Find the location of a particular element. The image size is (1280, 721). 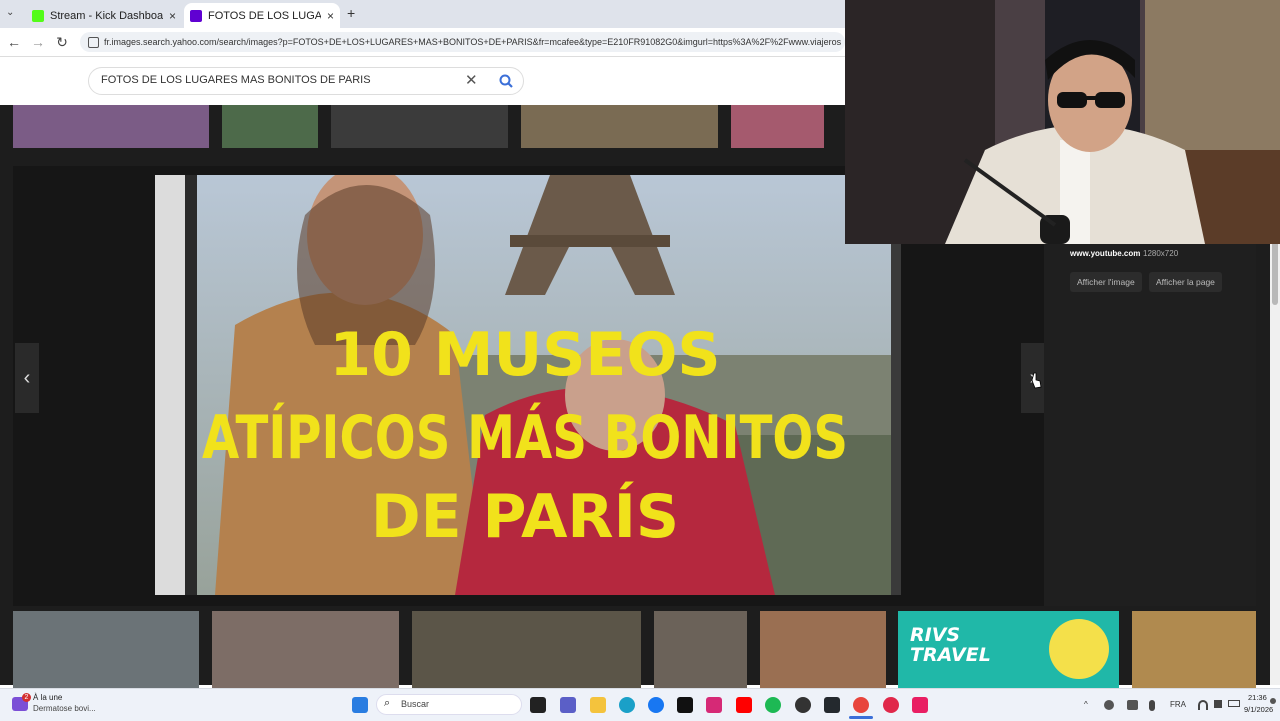

tiktok-icon is located at coordinates (685, 705).